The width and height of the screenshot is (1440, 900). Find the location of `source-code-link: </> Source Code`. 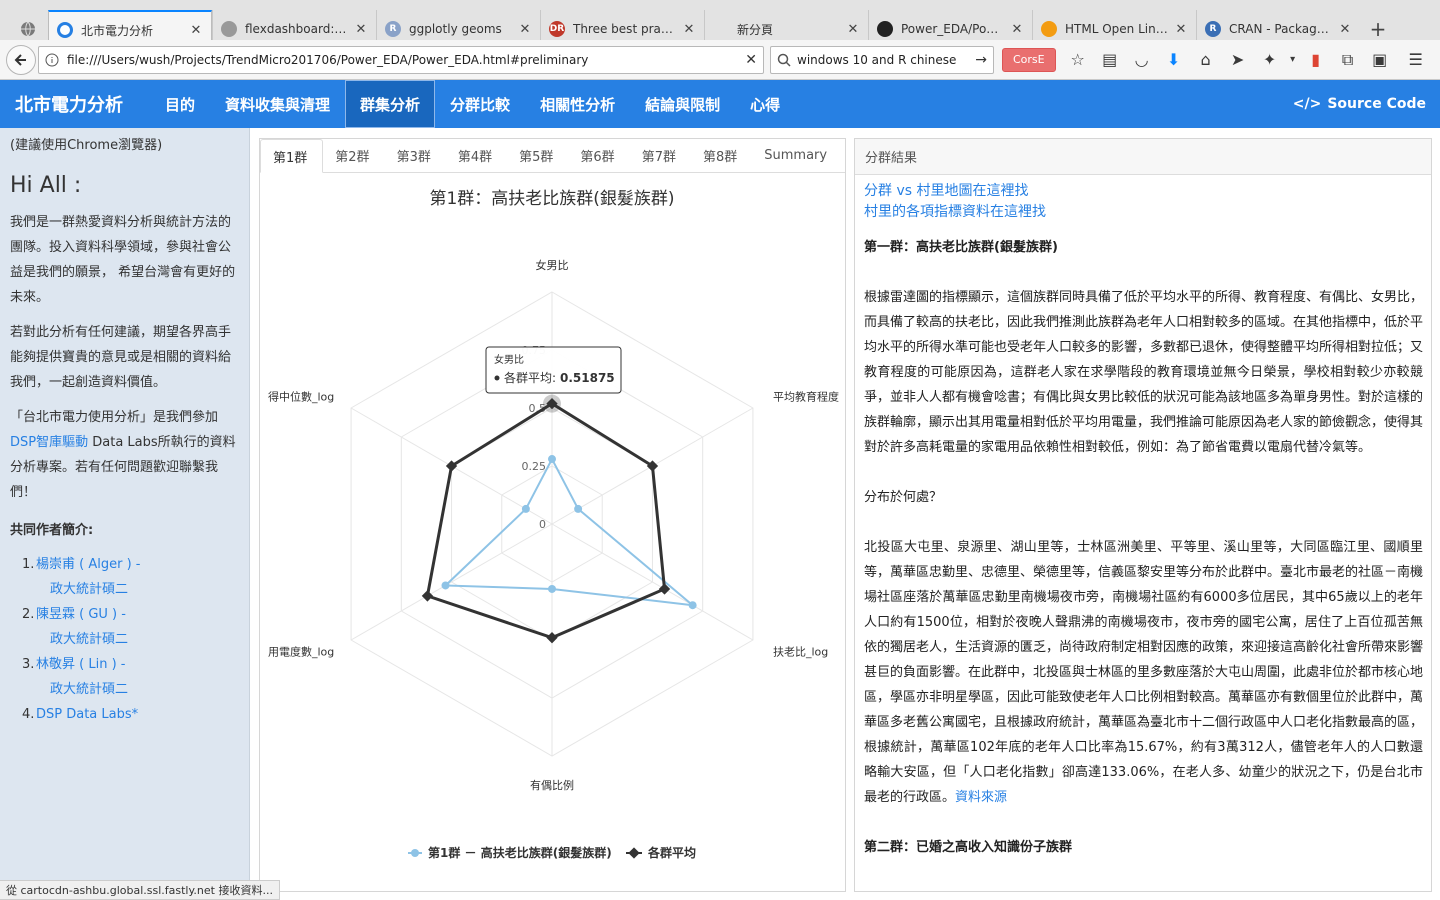

source-code-link: </> Source Code is located at coordinates (1366, 104).